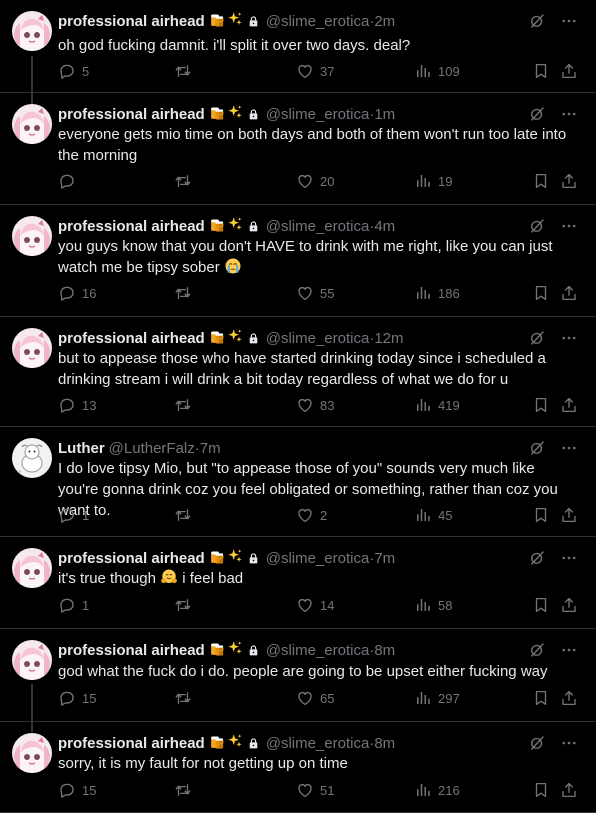 The image size is (596, 813). What do you see at coordinates (77, 405) in the screenshot?
I see `reply-button: 13` at bounding box center [77, 405].